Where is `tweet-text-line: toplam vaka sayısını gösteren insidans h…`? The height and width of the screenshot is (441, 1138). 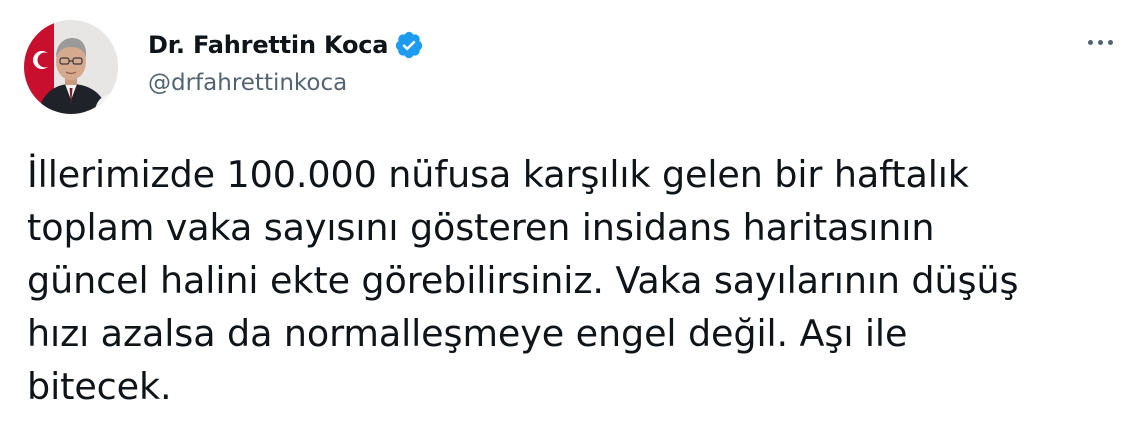
tweet-text-line: toplam vaka sayısını gösteren insidans h… is located at coordinates (481, 227).